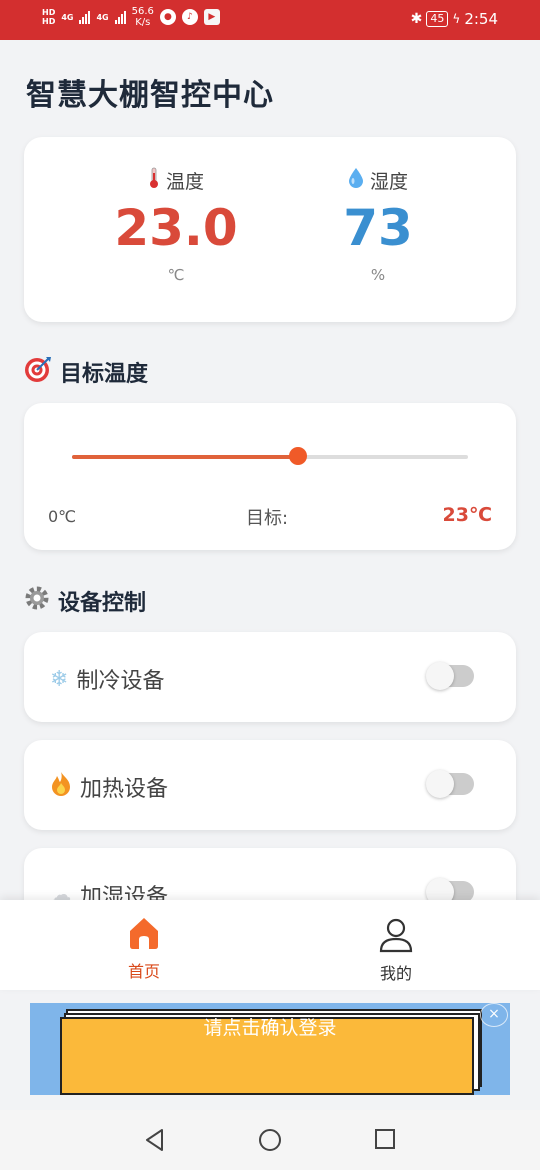 Image resolution: width=540 pixels, height=1170 pixels. Describe the element at coordinates (185, 457) in the screenshot. I see `slider-fill` at that location.